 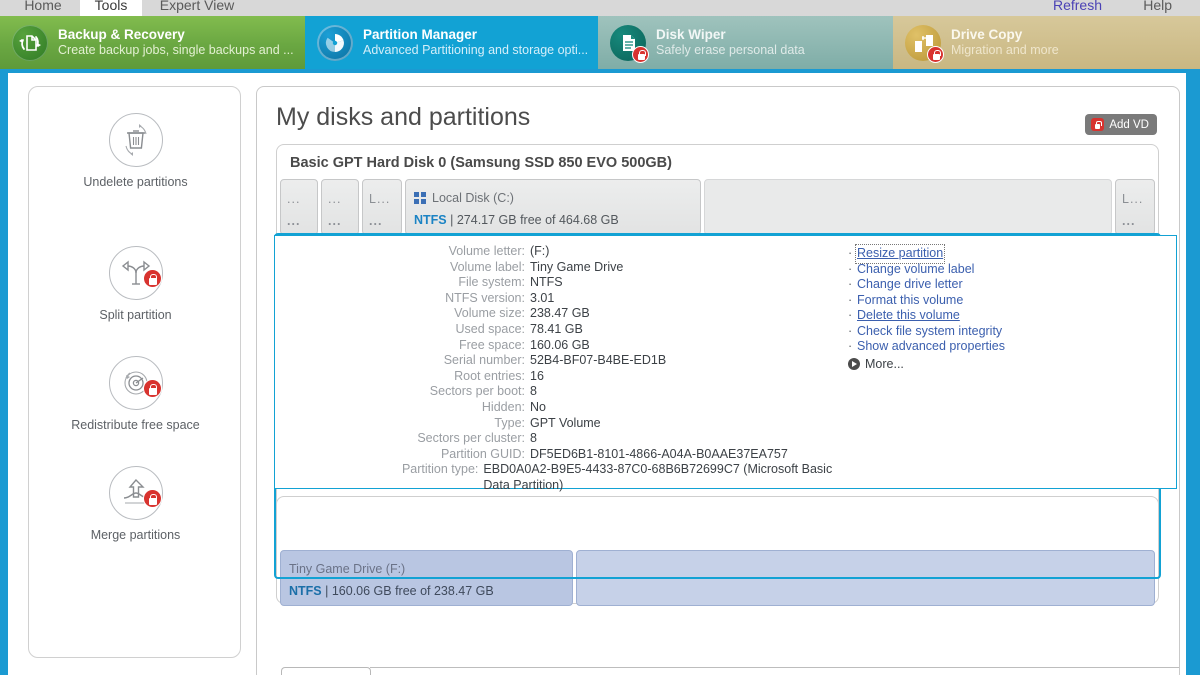 I want to click on recycle-bin-icon, so click(x=135, y=140).